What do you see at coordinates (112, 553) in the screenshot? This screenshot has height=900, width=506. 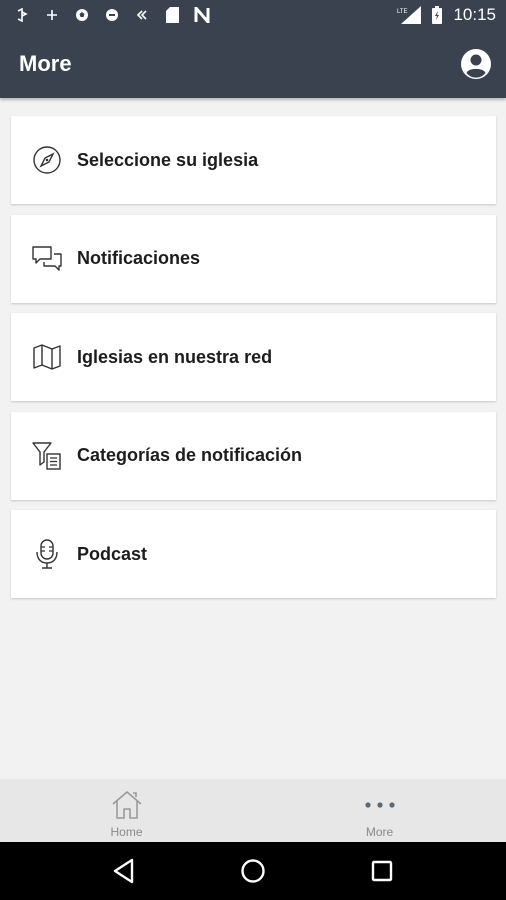 I see `menu-item-label: Podcast` at bounding box center [112, 553].